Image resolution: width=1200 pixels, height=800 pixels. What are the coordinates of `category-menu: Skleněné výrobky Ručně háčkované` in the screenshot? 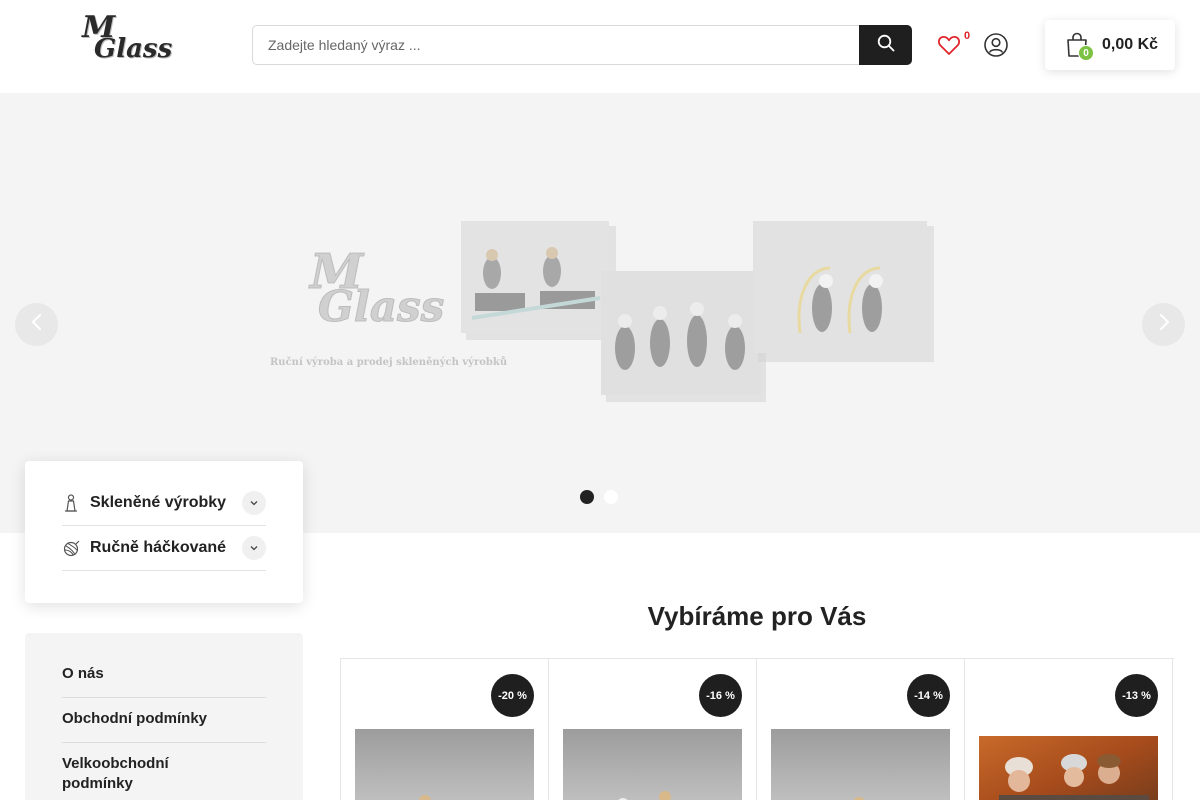 It's located at (164, 532).